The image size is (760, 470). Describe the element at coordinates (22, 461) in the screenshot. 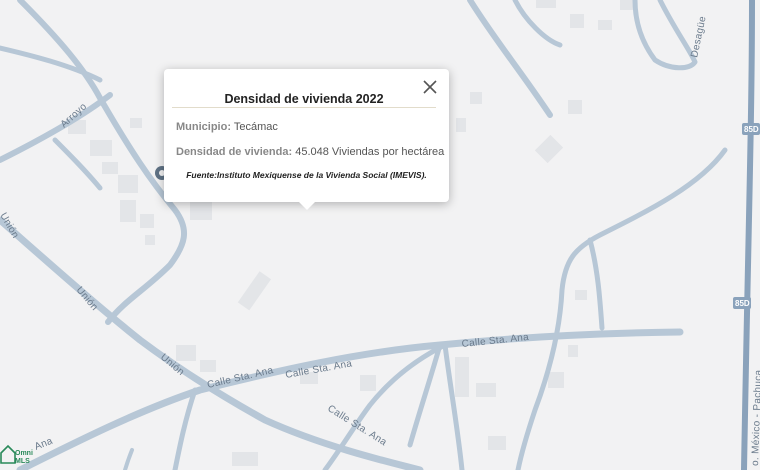

I see `svg-text: MLS` at that location.